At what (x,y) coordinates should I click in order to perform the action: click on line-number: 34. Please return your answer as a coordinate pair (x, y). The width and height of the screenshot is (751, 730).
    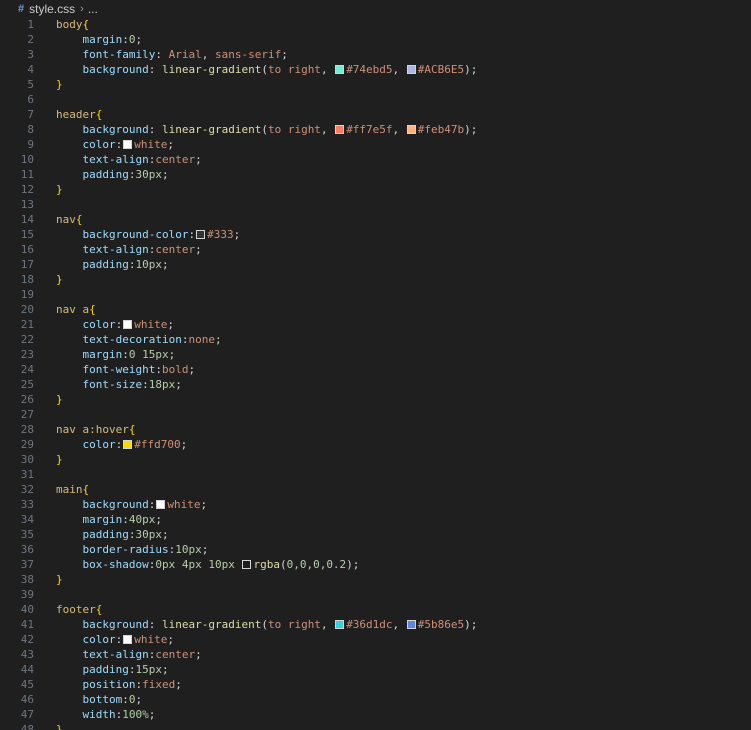
    Looking at the image, I should click on (27, 519).